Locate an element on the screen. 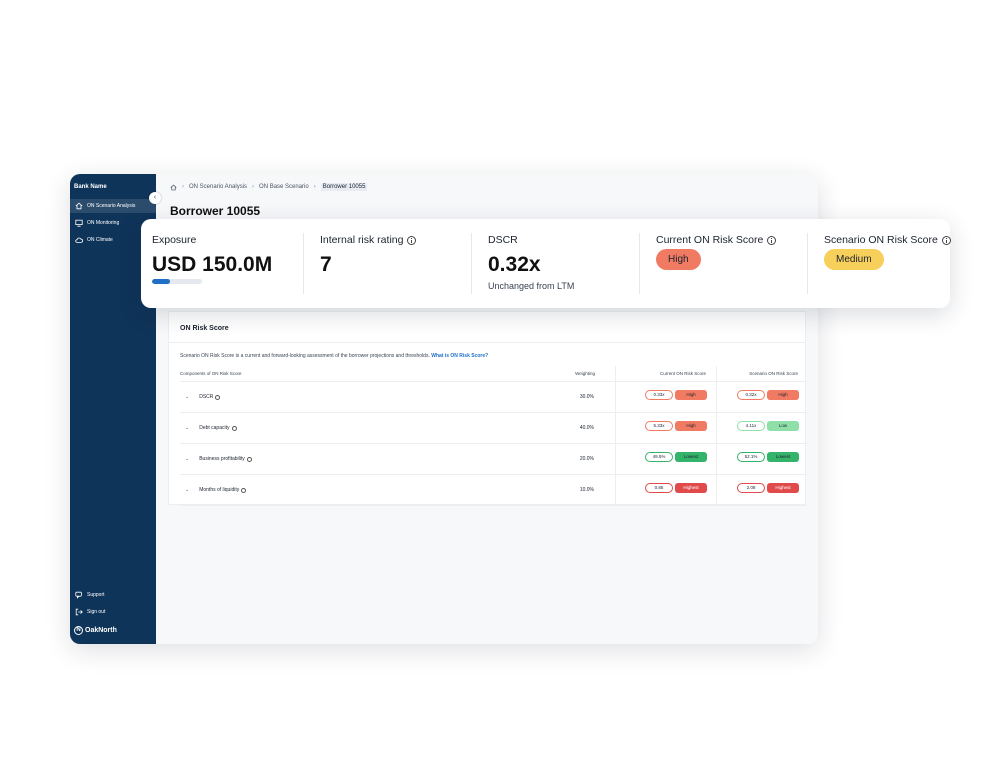 The image size is (1000, 770). exposure-metric: Exposure USD 150.0M is located at coordinates (227, 263).